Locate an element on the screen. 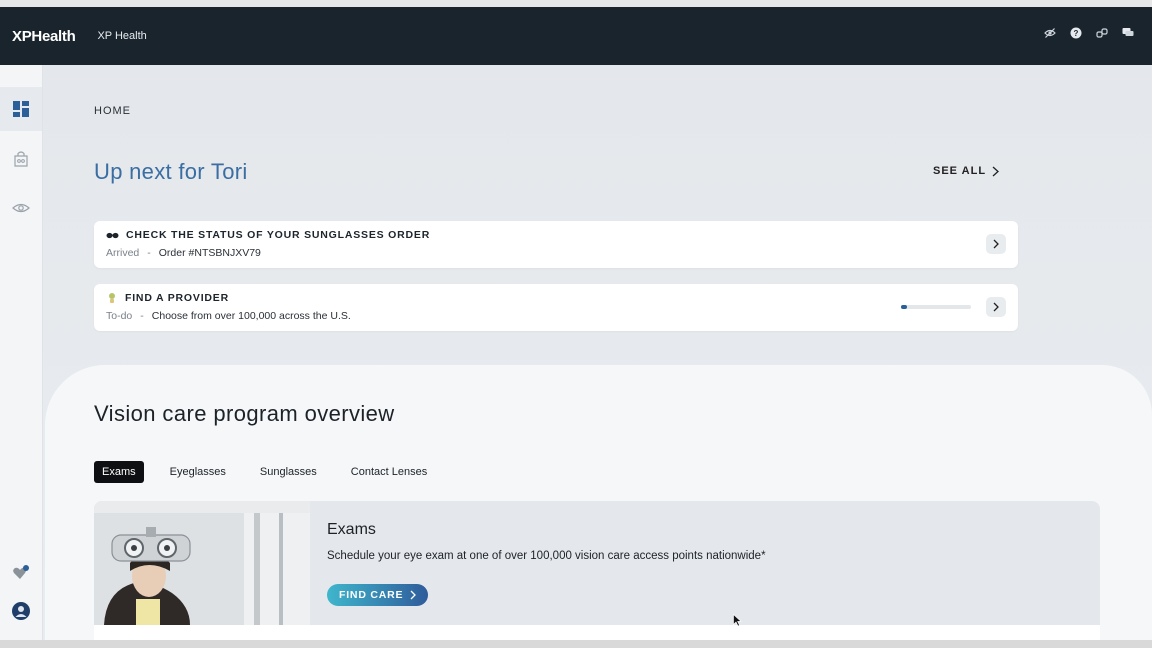 The height and width of the screenshot is (648, 1152). see-all-label: SEE ALL is located at coordinates (960, 171).